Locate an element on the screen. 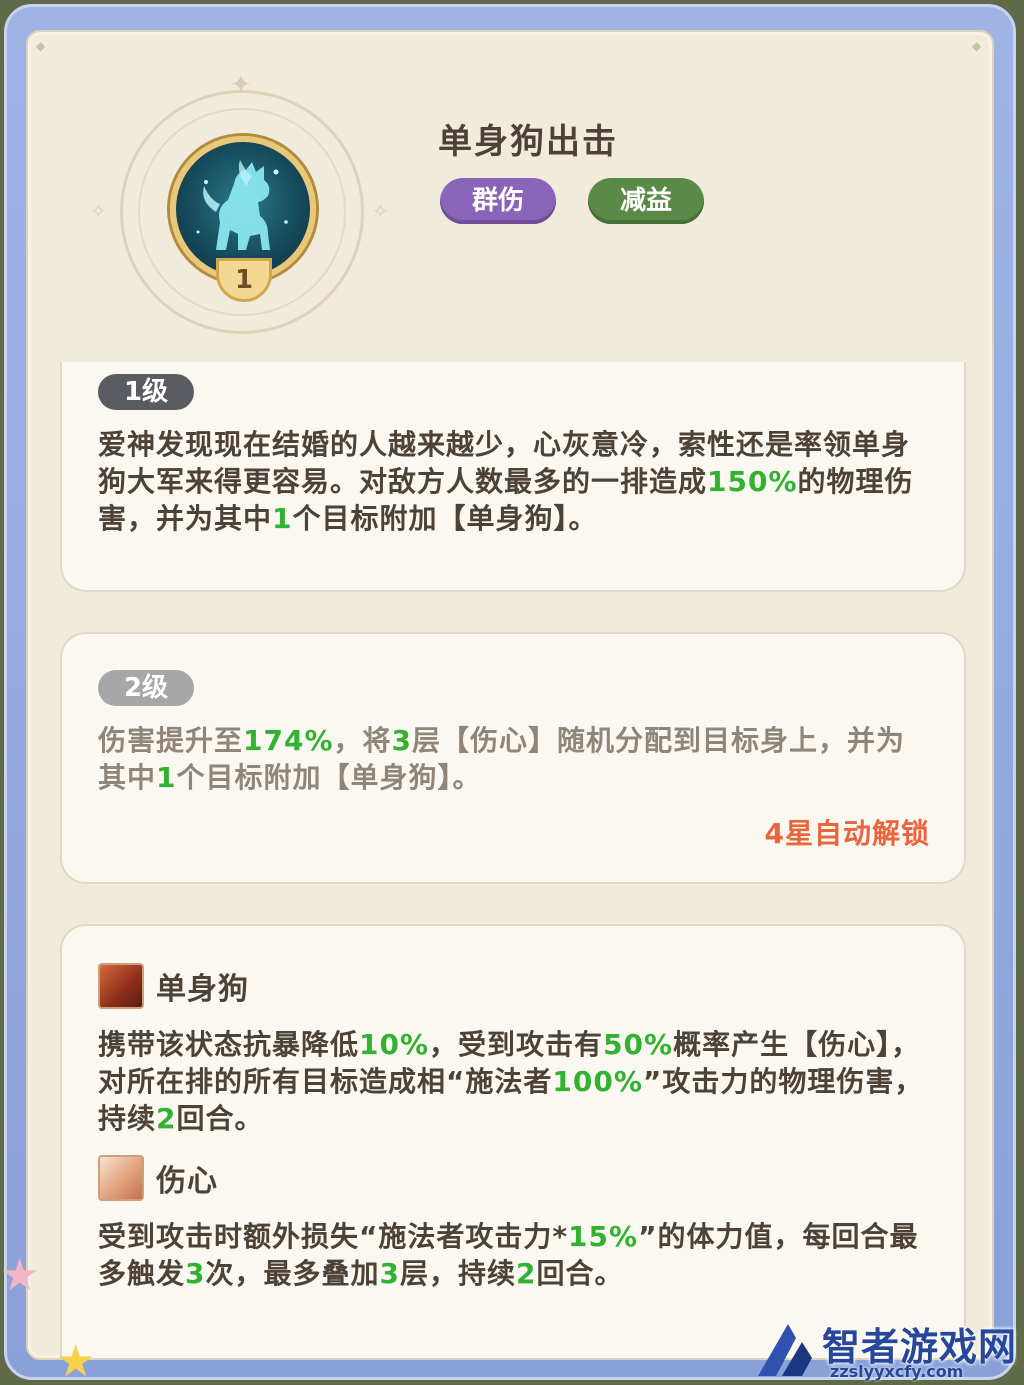 The image size is (1024, 1385). highlighted-value: 50% is located at coordinates (638, 1044).